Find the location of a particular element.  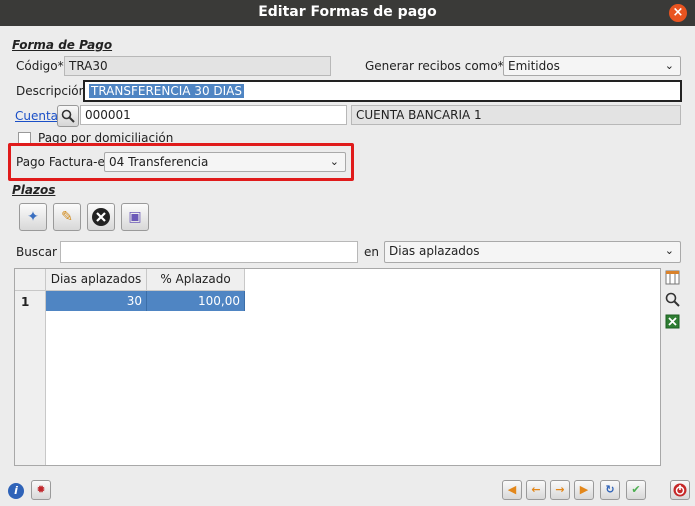

last-record-button: ▶ is located at coordinates (584, 490).